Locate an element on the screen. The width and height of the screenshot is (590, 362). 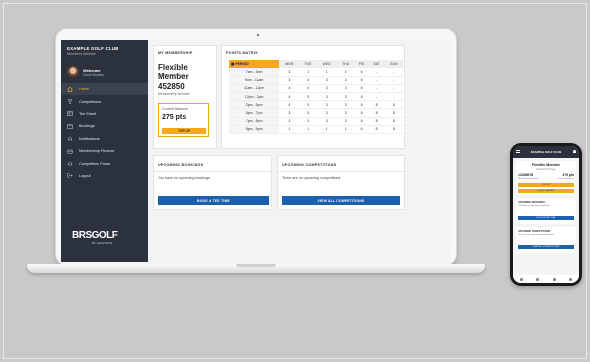
table-row: 9am - 11am 3 3 3 3 6- - is located at coordinates (316, 80).